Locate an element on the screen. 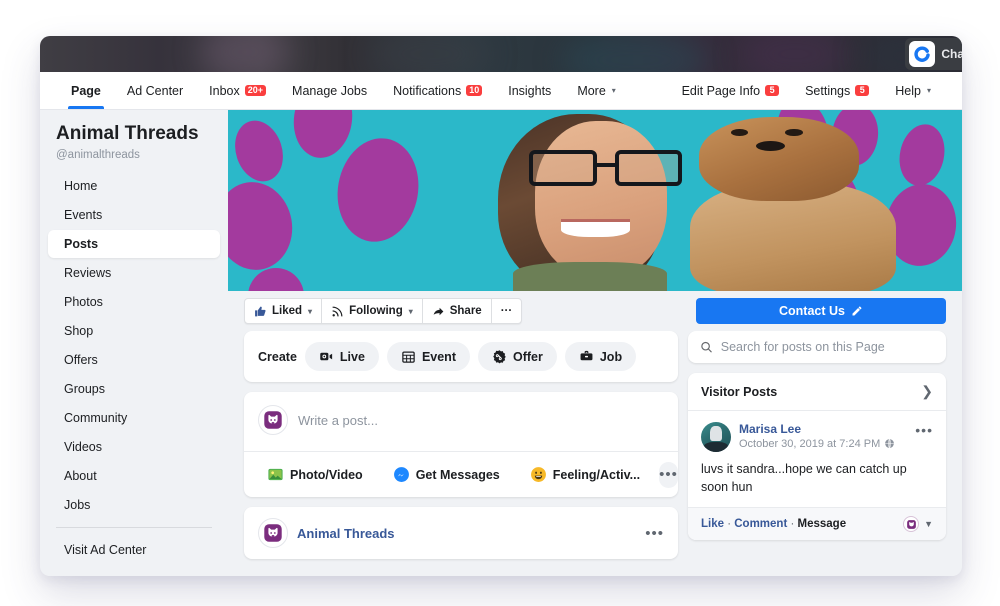 This screenshot has width=1000, height=606. sidebar-divider is located at coordinates (134, 527).